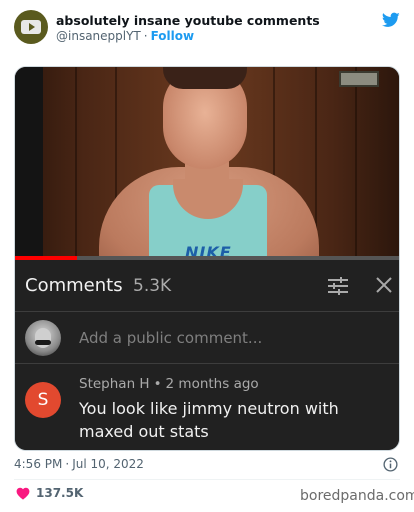 The width and height of the screenshot is (414, 512). Describe the element at coordinates (357, 496) in the screenshot. I see `boredpanda-watermark: boredpanda.com` at that location.